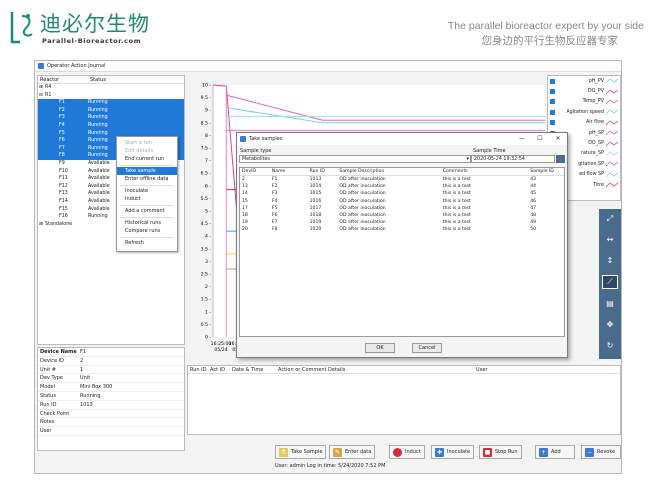 This screenshot has width=650, height=484. What do you see at coordinates (328, 66) in the screenshot?
I see `window-titlebar: Operator Action Journal` at bounding box center [328, 66].